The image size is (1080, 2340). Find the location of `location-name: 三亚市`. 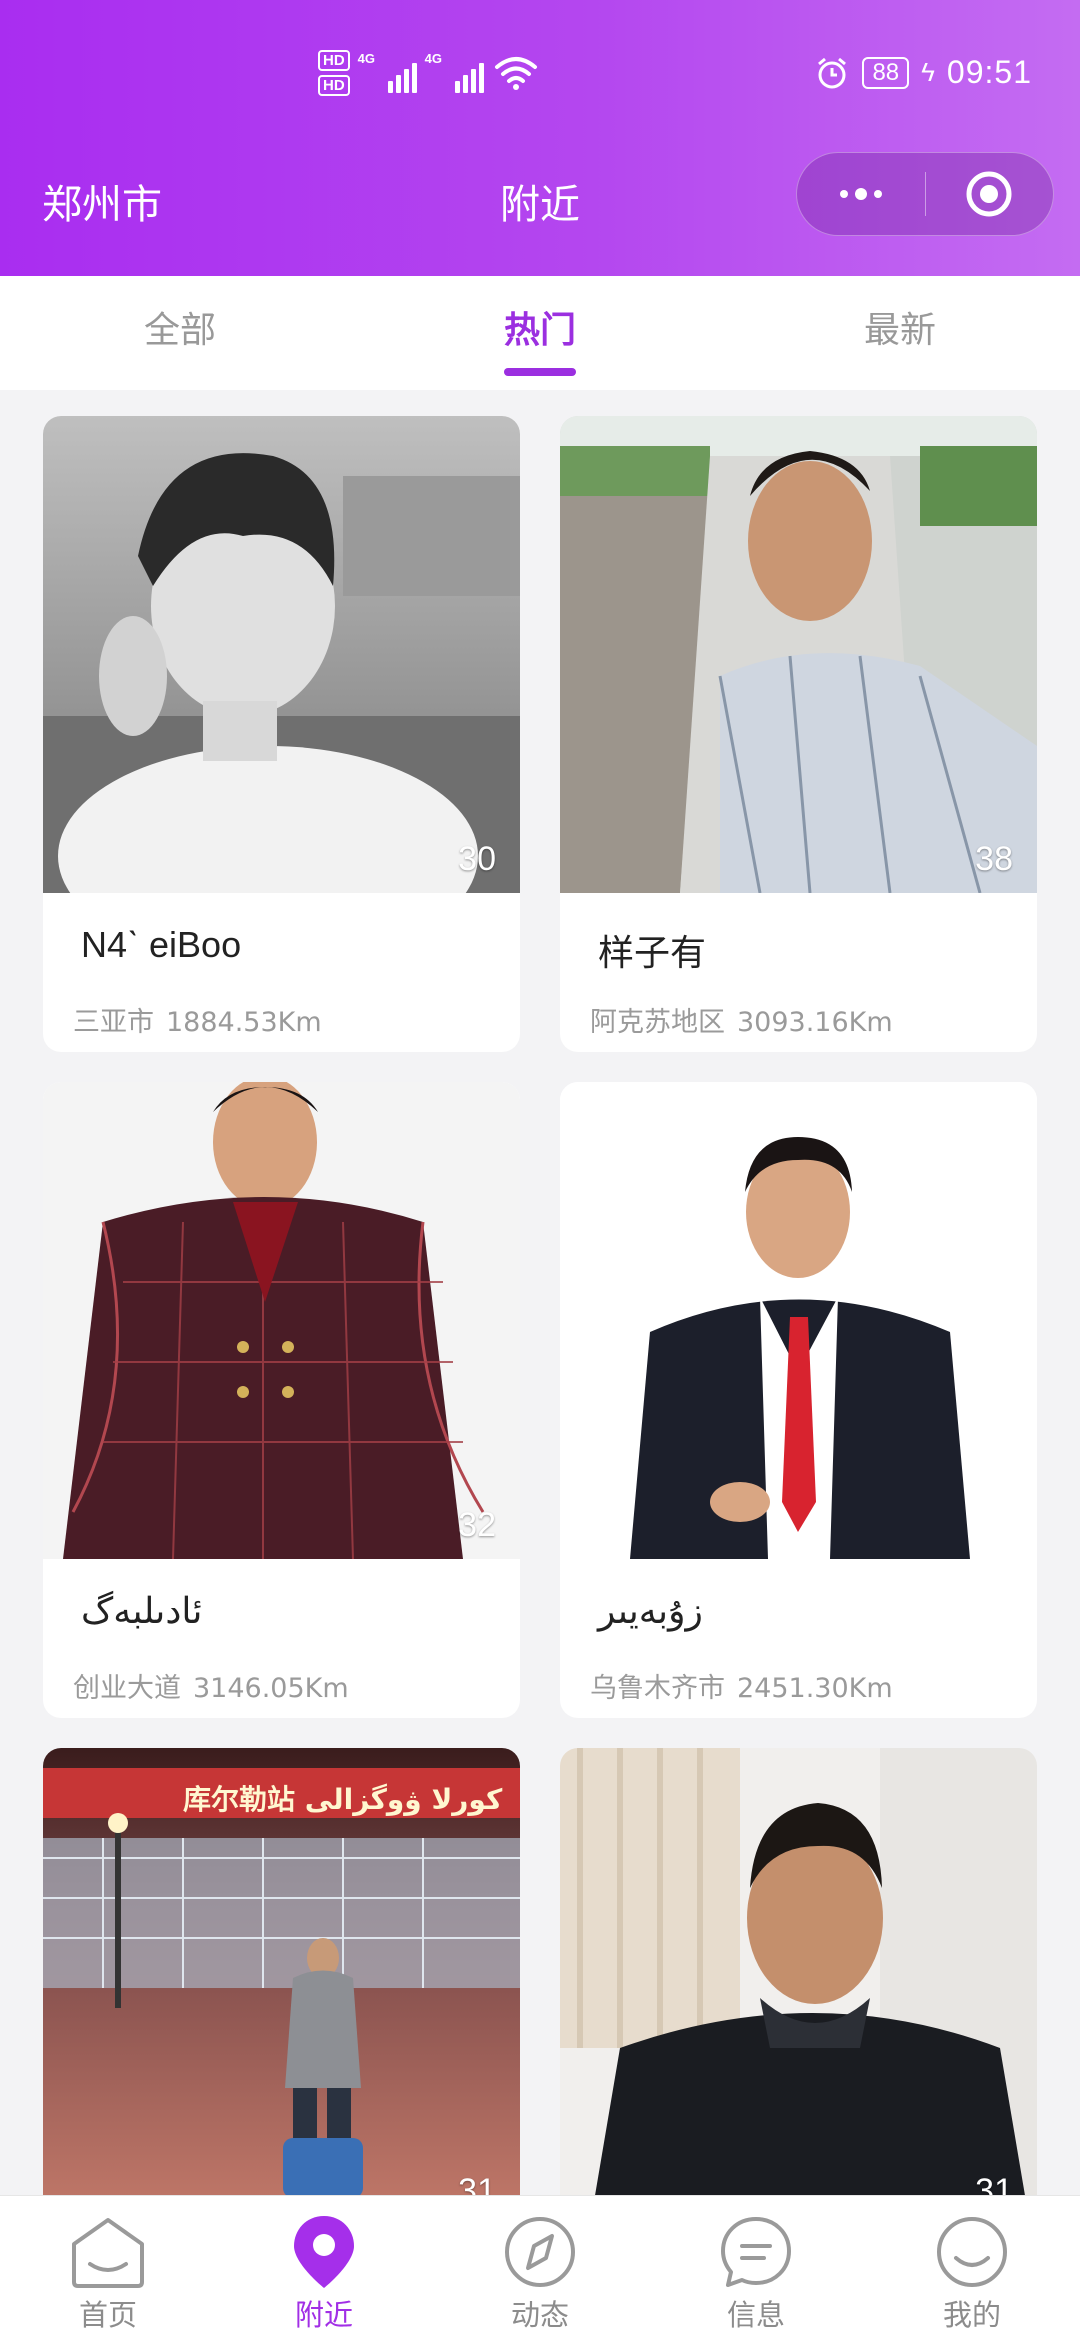

location-name: 三亚市 is located at coordinates (113, 1022).